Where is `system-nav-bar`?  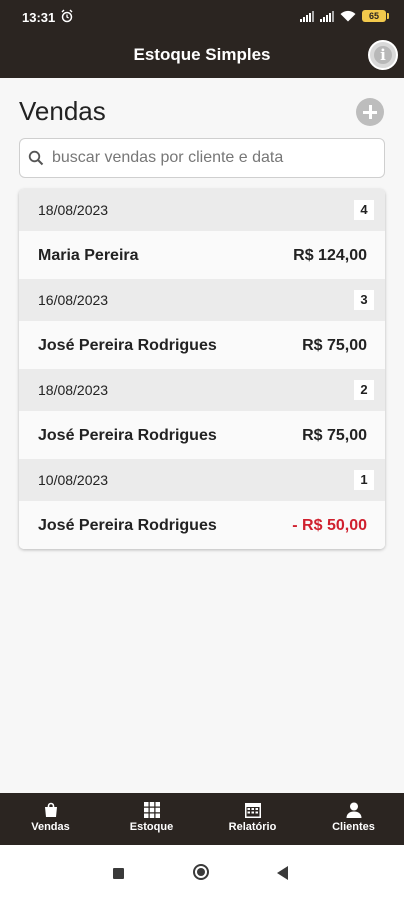
system-nav-bar is located at coordinates (202, 872).